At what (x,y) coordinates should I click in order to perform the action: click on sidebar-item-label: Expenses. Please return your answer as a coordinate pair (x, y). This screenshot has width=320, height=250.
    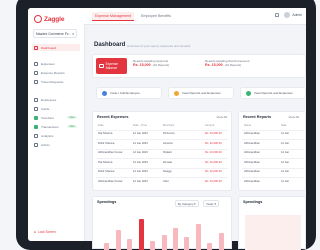
    Looking at the image, I should click on (48, 63).